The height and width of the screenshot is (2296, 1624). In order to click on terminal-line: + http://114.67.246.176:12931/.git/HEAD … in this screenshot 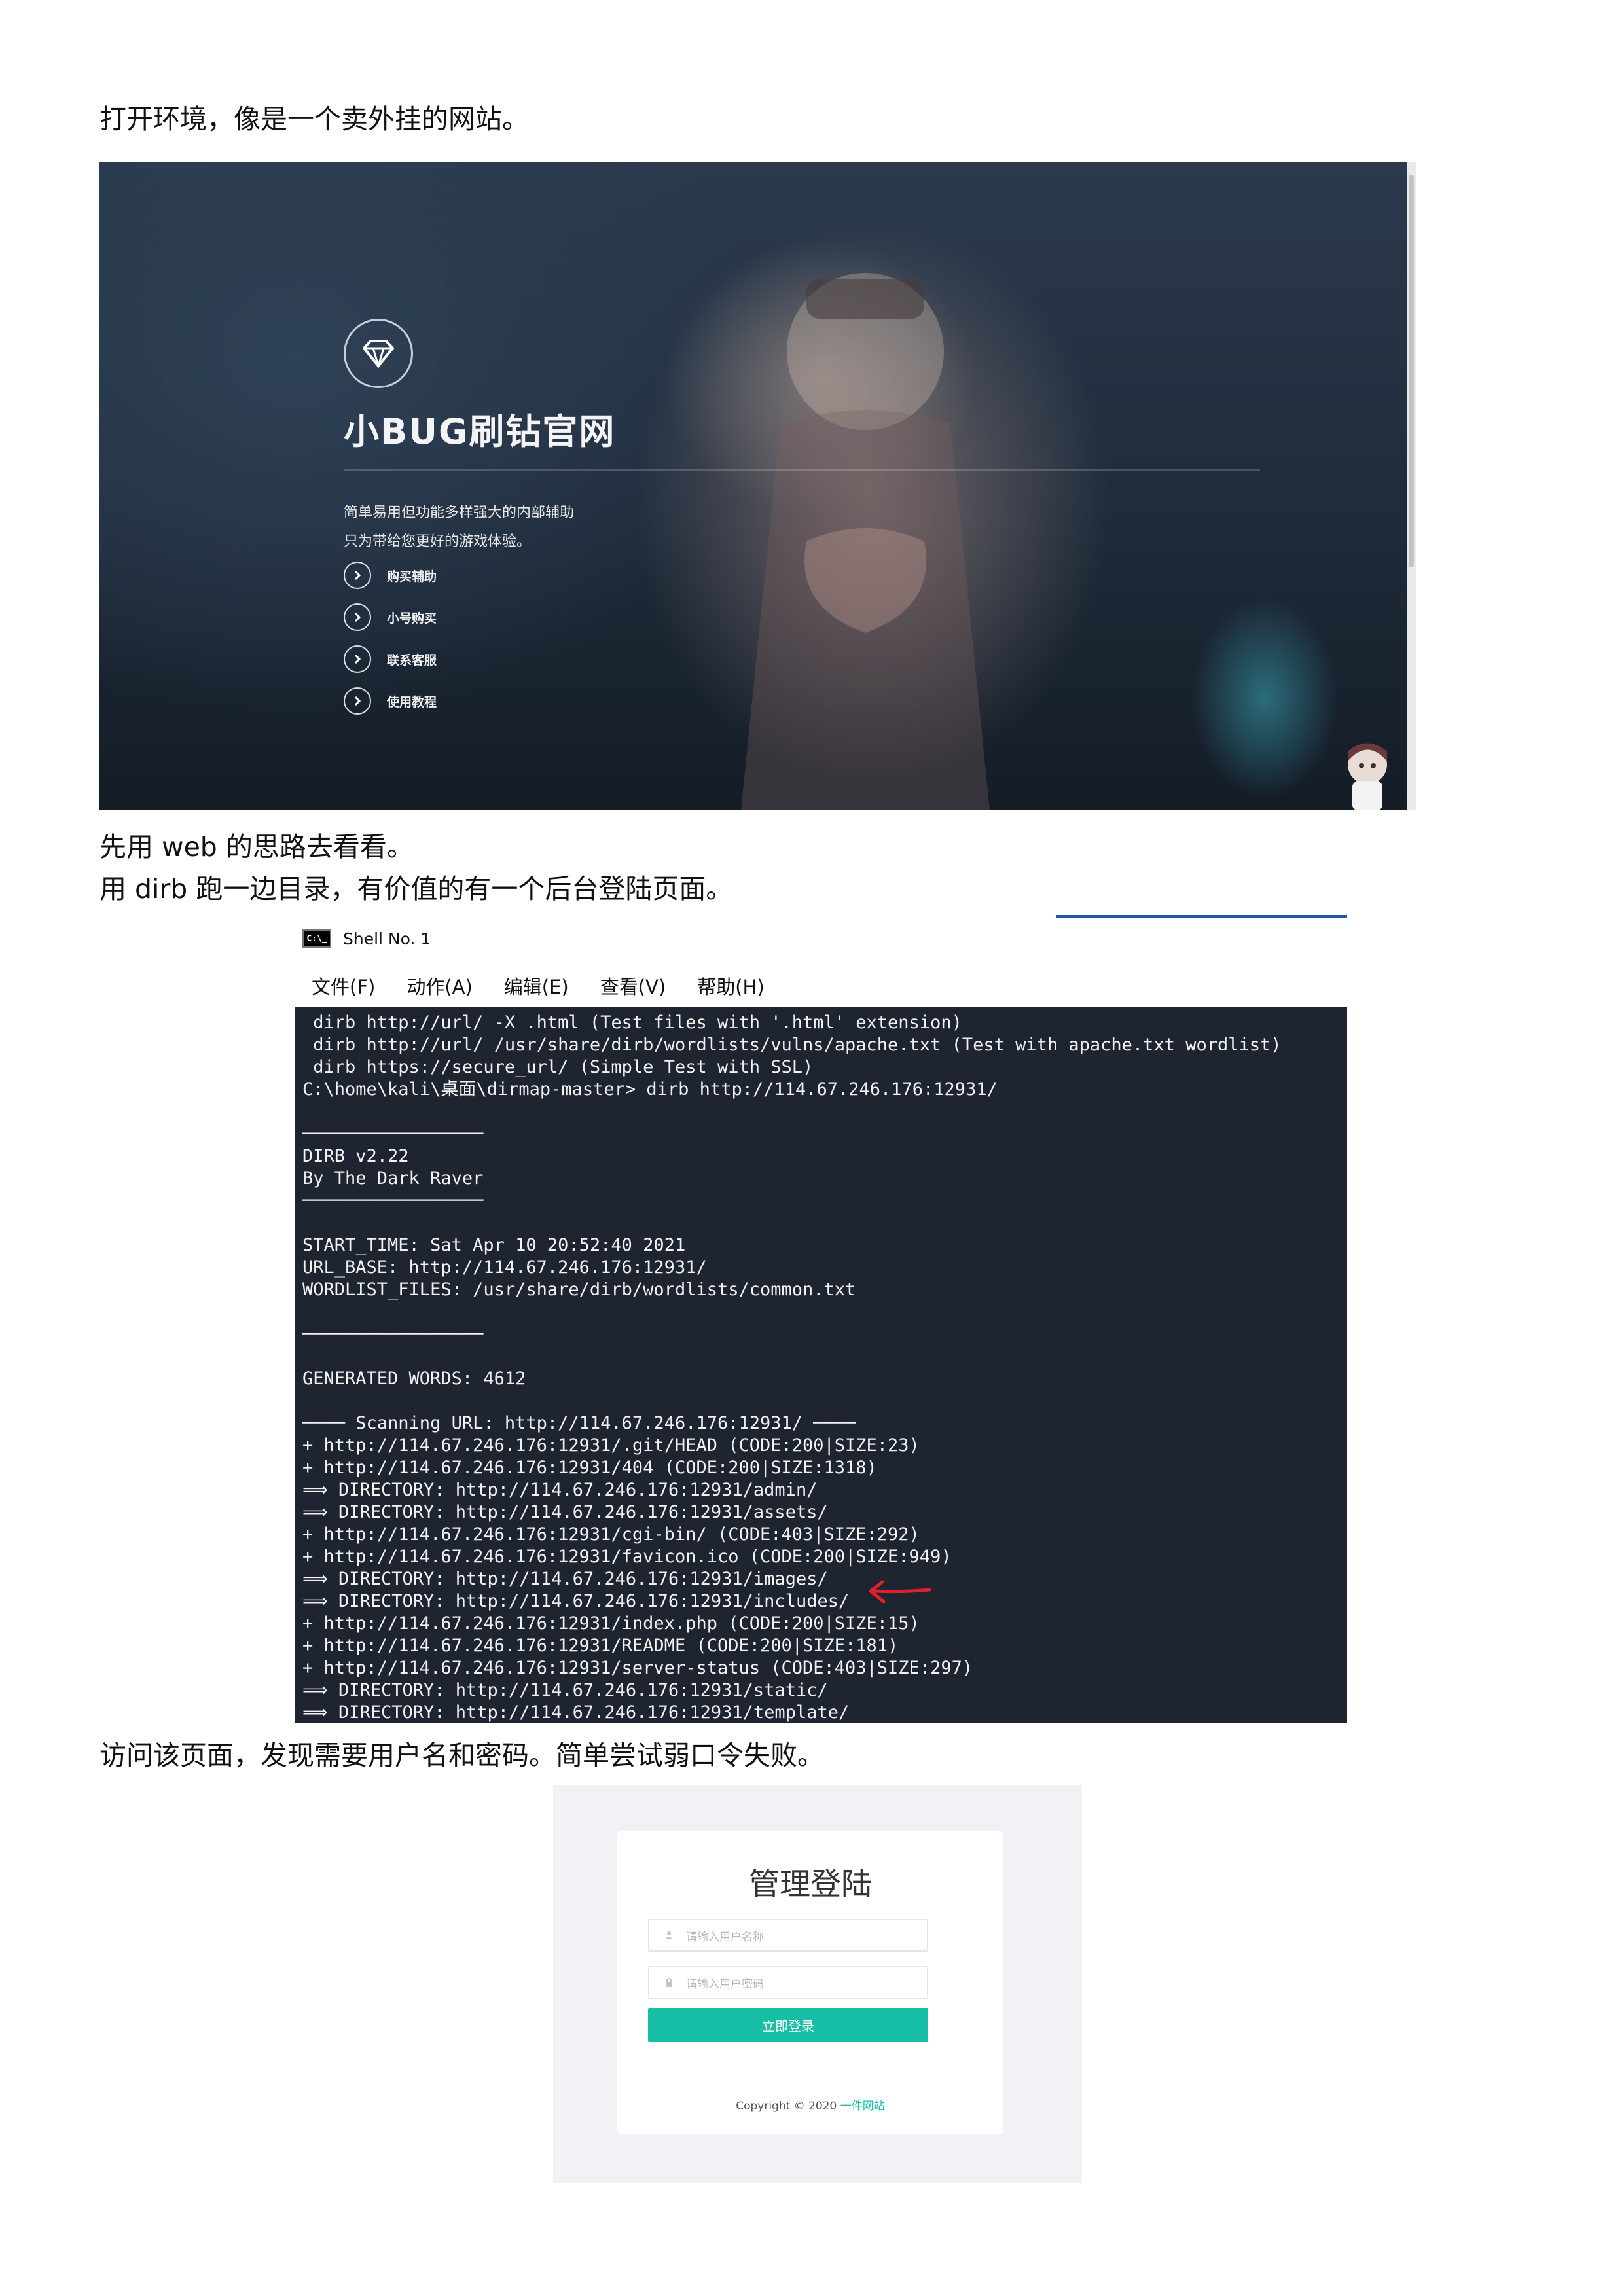, I will do `click(611, 1446)`.